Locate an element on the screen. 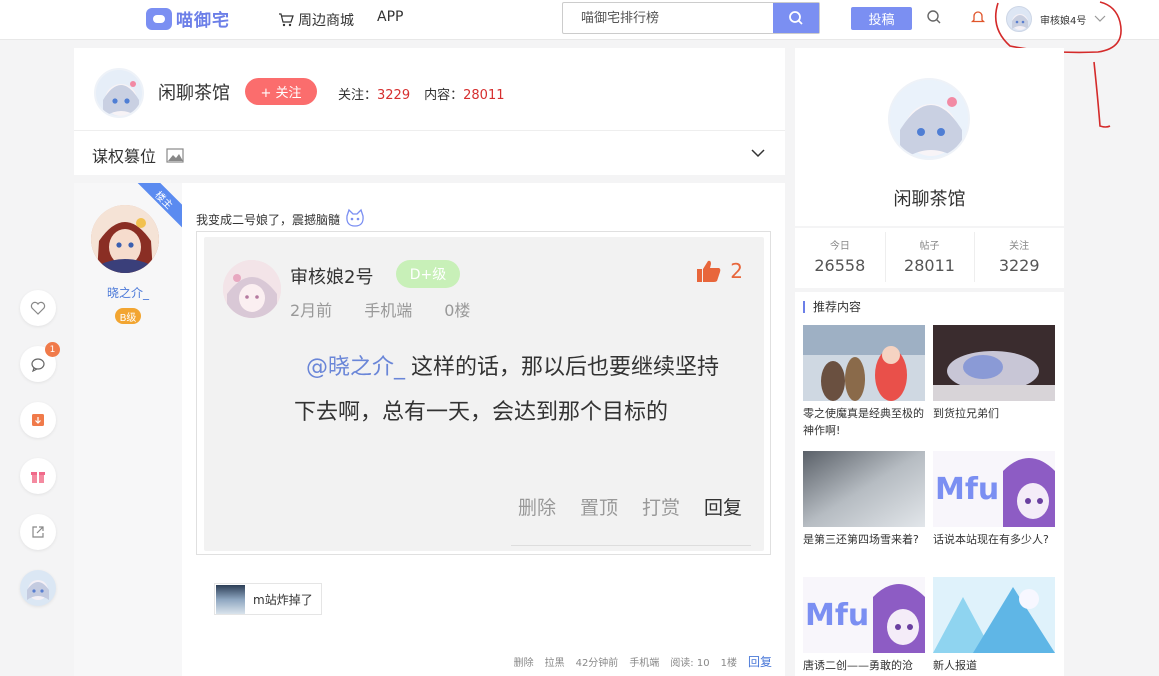  site-logo: 喵御宅 is located at coordinates (188, 18).